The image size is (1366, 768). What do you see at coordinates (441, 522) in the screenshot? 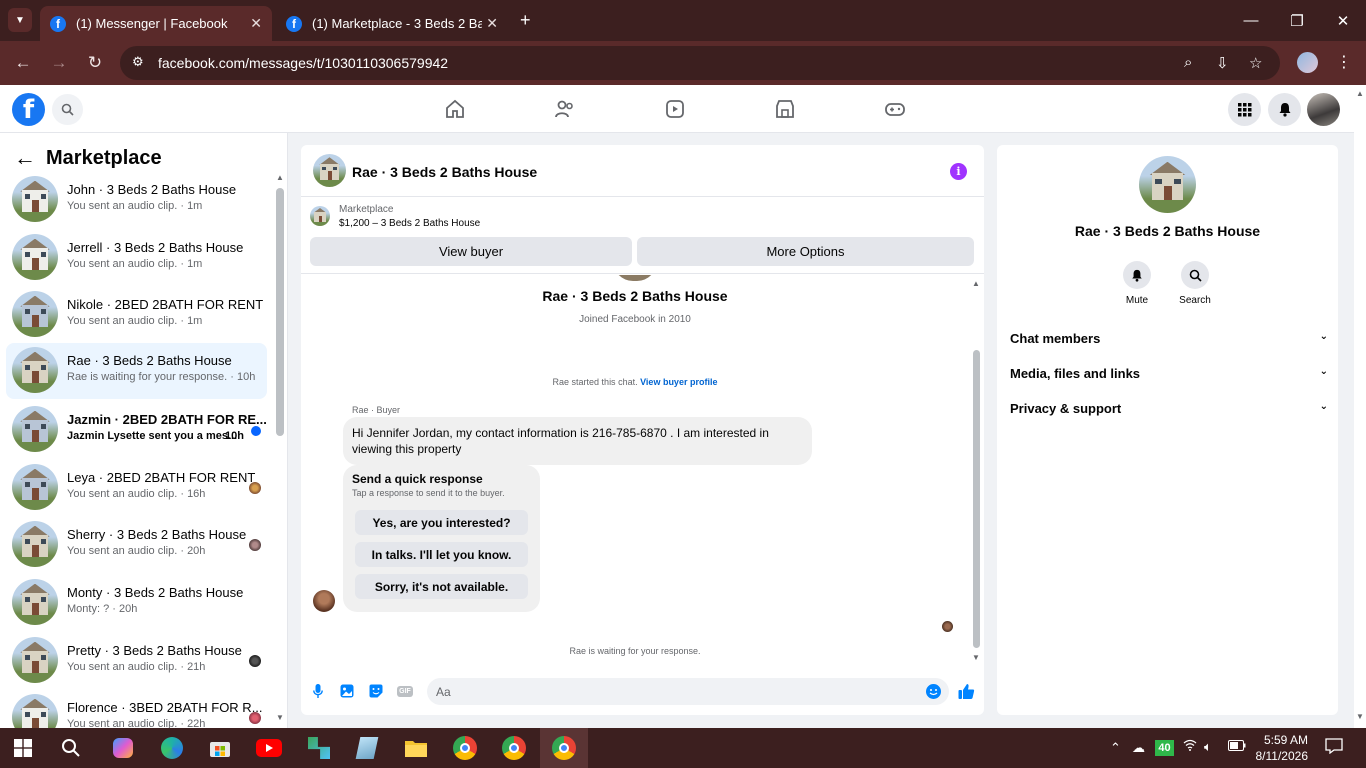
I see `quick-response-button: Yes, are you interested?` at bounding box center [441, 522].